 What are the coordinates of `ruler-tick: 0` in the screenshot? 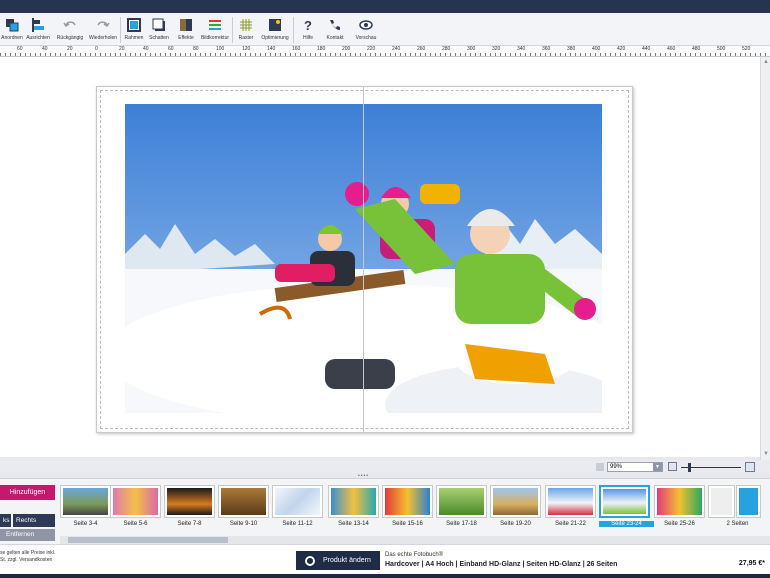 It's located at (96, 49).